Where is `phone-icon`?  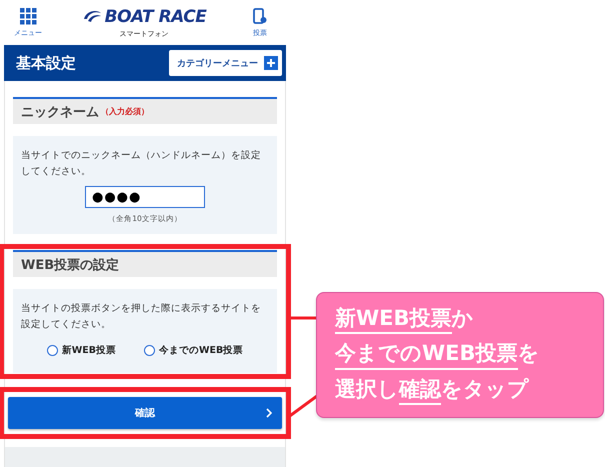 phone-icon is located at coordinates (260, 16).